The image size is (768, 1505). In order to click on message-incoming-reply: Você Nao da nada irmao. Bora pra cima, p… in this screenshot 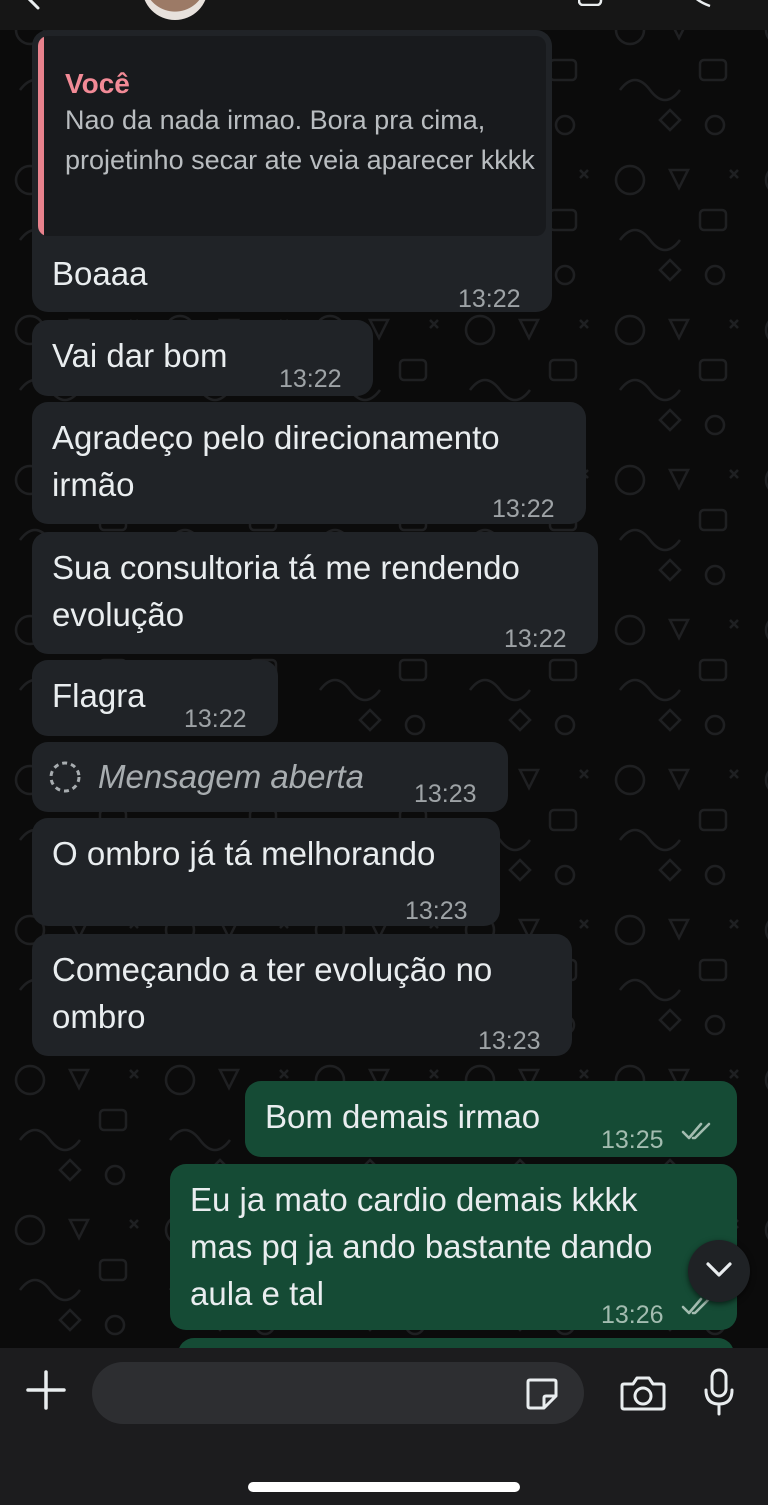, I will do `click(292, 171)`.